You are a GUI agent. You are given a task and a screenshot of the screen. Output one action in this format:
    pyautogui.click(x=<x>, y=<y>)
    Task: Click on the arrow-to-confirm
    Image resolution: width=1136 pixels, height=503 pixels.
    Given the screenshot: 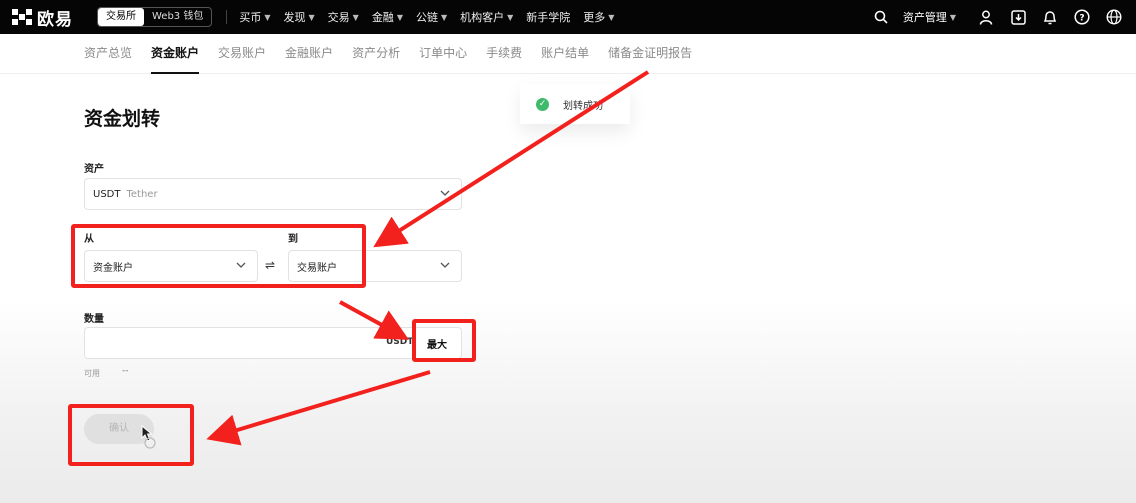 What is the action you would take?
    pyautogui.click(x=318, y=408)
    